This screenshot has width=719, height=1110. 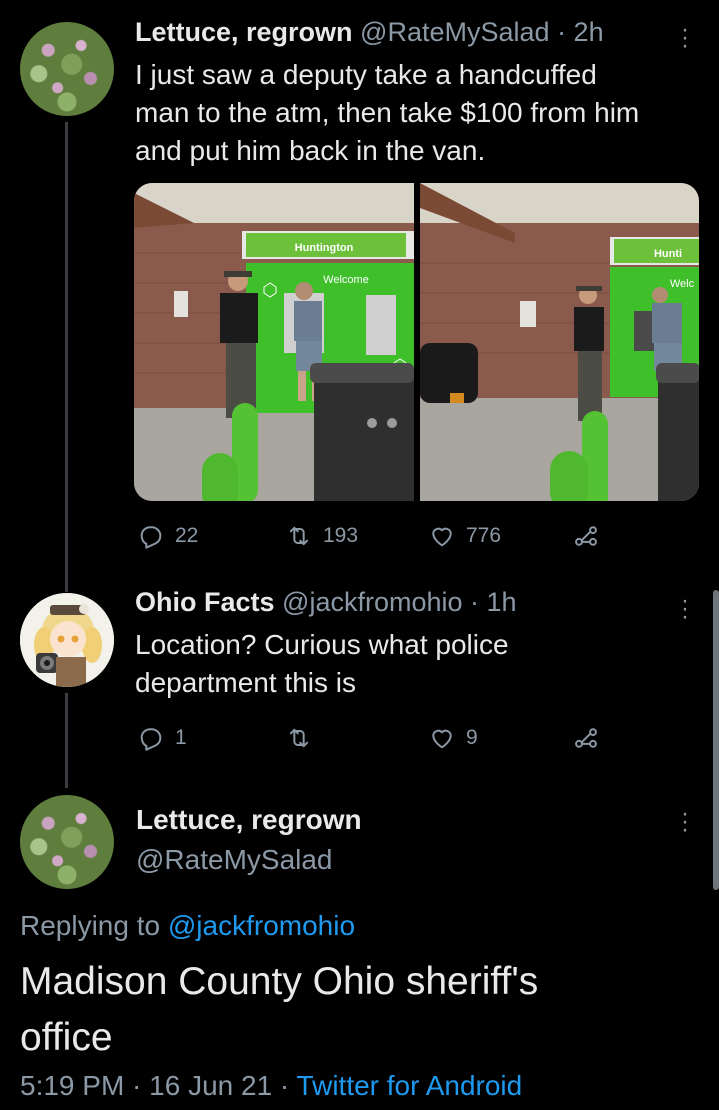 I want to click on tweet-text-line: department this is, so click(x=245, y=682).